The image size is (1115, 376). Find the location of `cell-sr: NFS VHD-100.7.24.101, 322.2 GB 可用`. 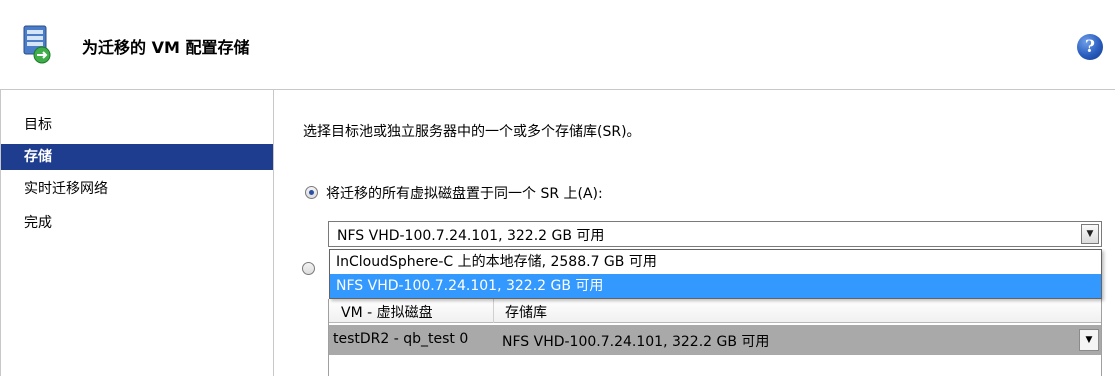

cell-sr: NFS VHD-100.7.24.101, 322.2 GB 可用 is located at coordinates (635, 341).